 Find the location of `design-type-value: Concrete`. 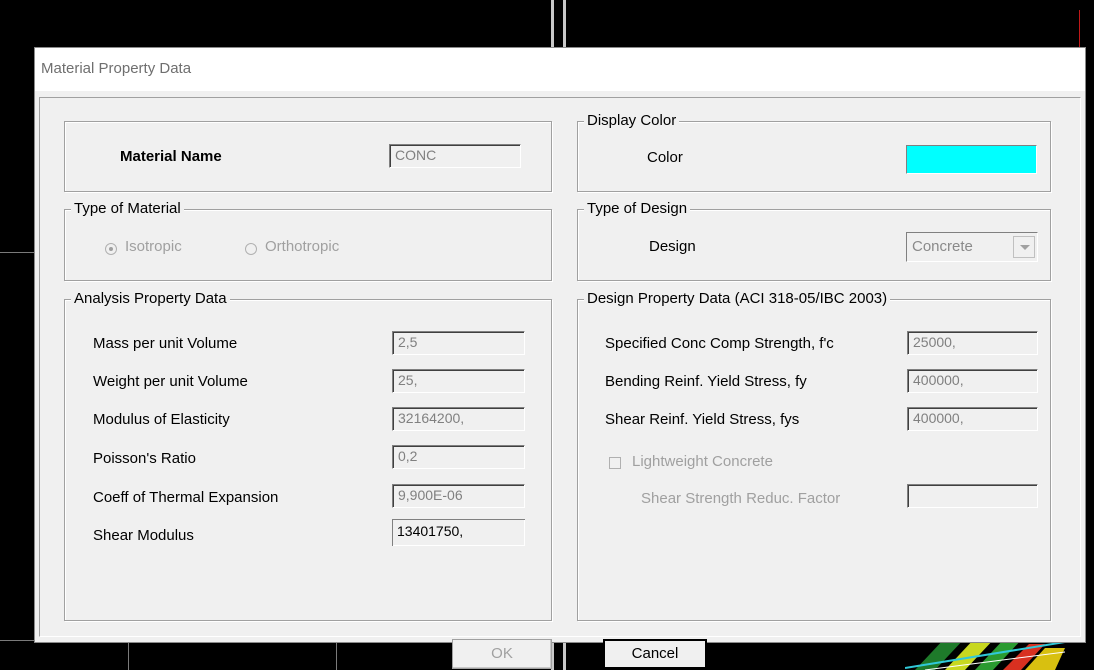

design-type-value: Concrete is located at coordinates (942, 246).